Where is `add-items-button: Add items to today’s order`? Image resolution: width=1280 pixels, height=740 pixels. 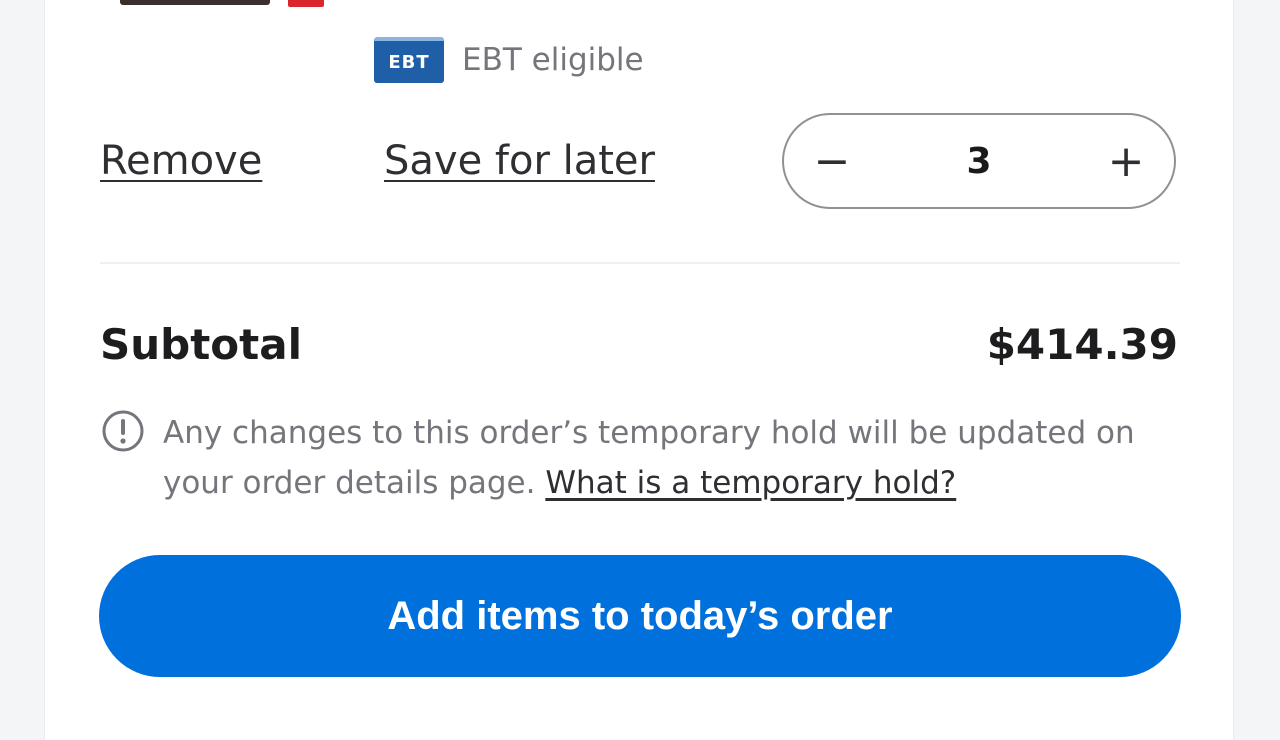 add-items-button: Add items to today’s order is located at coordinates (640, 616).